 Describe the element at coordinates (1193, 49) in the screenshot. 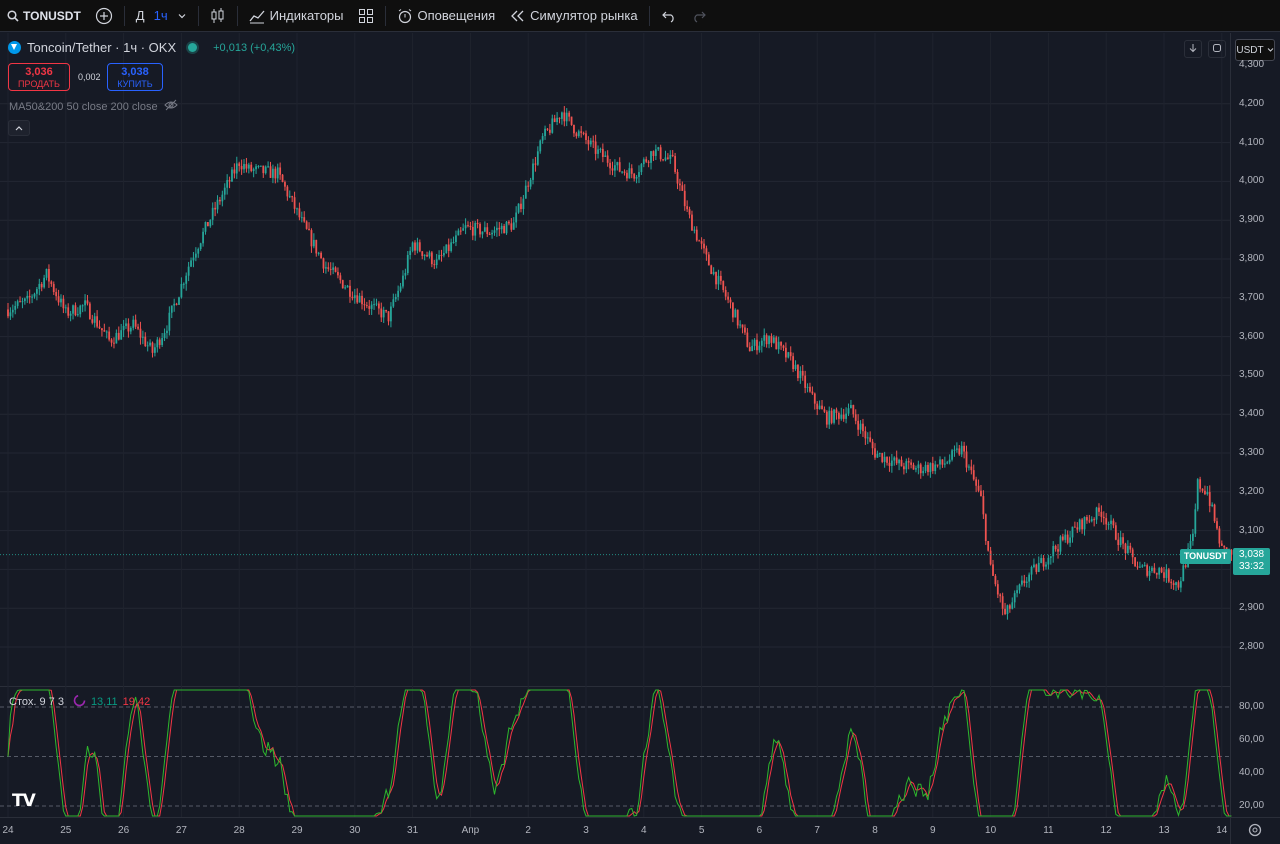

I see `download-button` at that location.